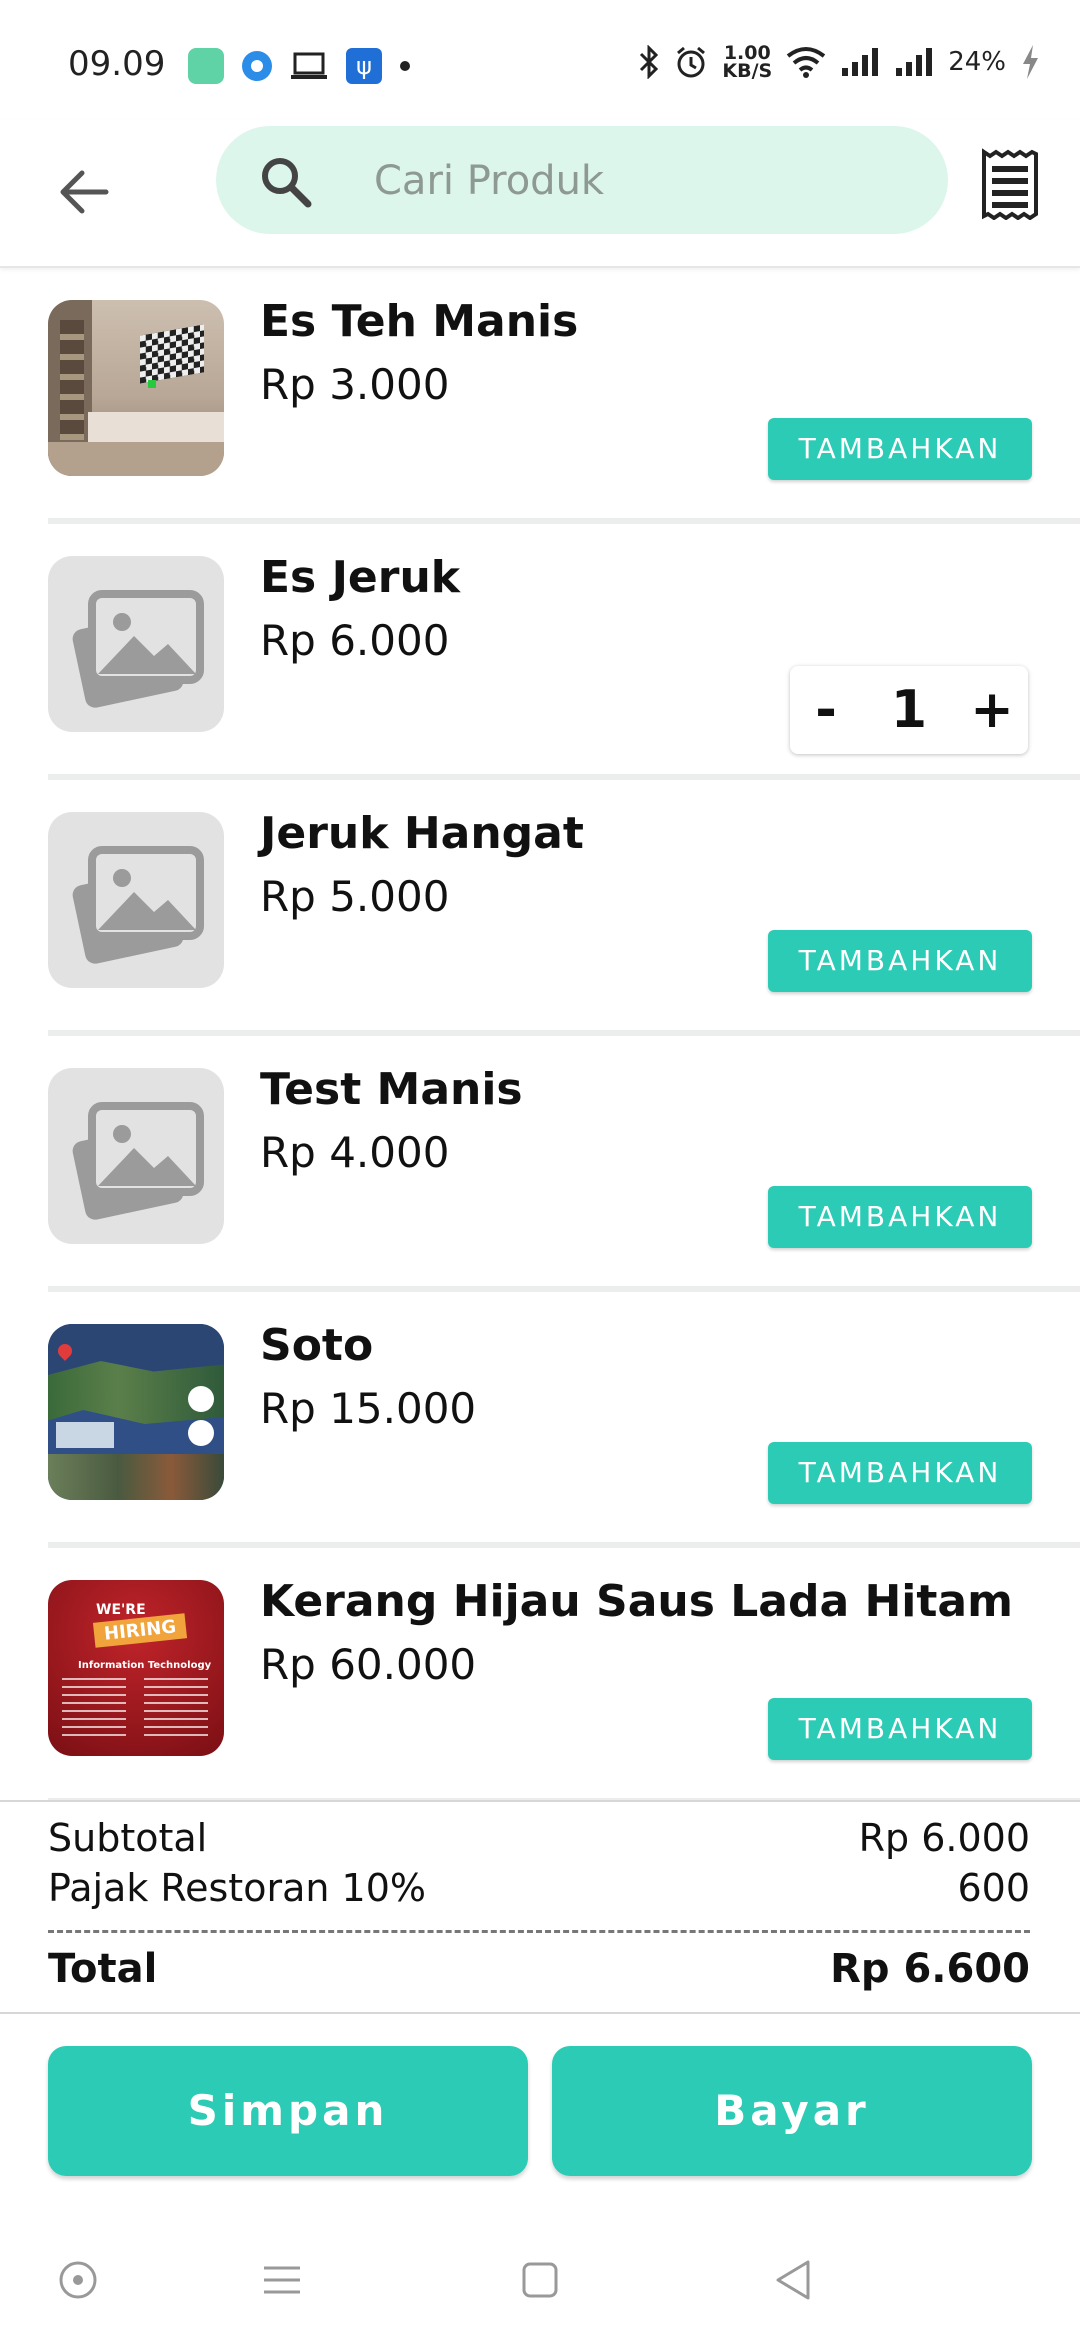  What do you see at coordinates (355, 1152) in the screenshot?
I see `product-price: Rp 4.000` at bounding box center [355, 1152].